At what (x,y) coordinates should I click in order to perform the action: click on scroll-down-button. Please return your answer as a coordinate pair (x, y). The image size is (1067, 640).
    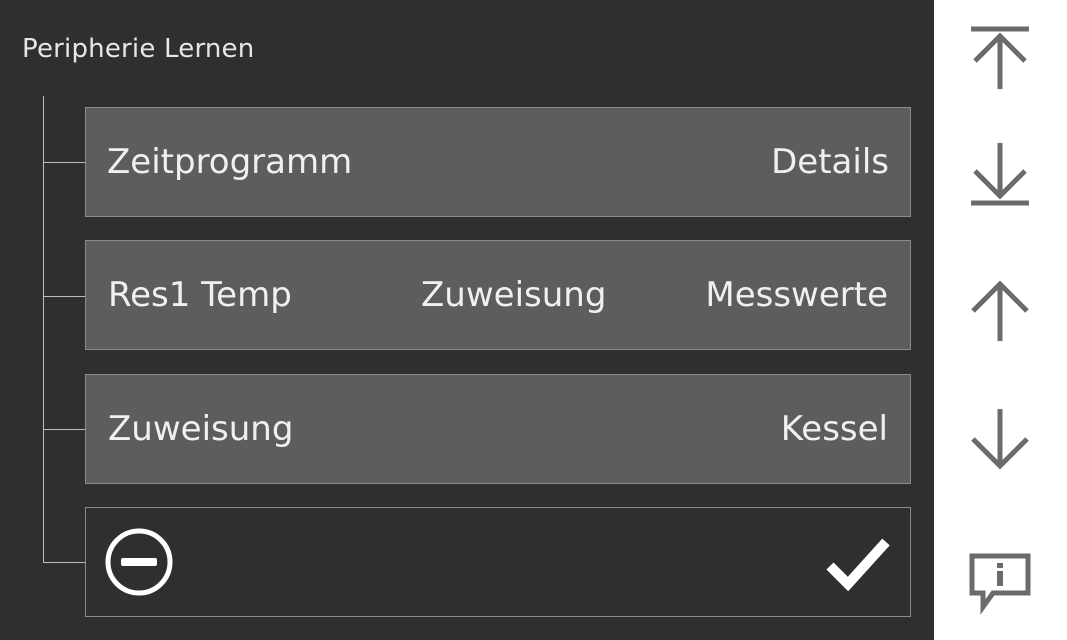
    Looking at the image, I should click on (1000, 442).